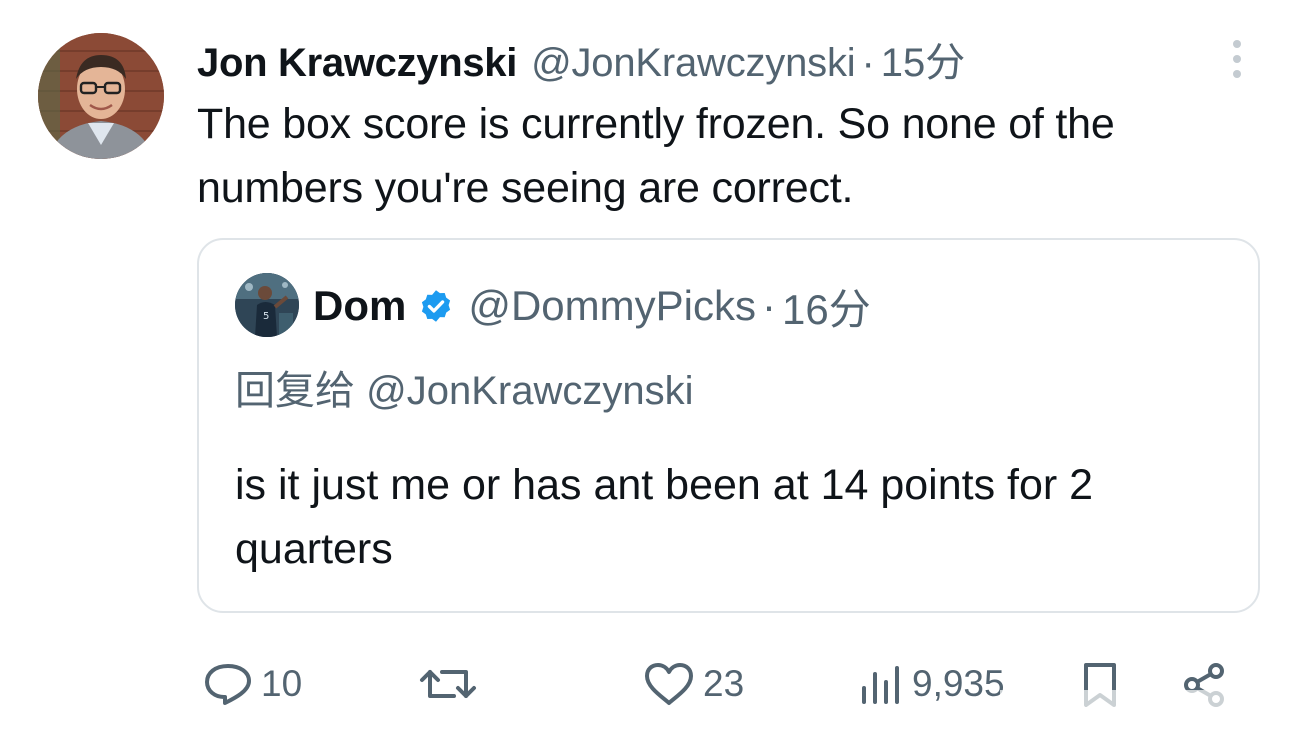 Image resolution: width=1300 pixels, height=737 pixels. I want to click on quoted-author-name: Dom, so click(359, 306).